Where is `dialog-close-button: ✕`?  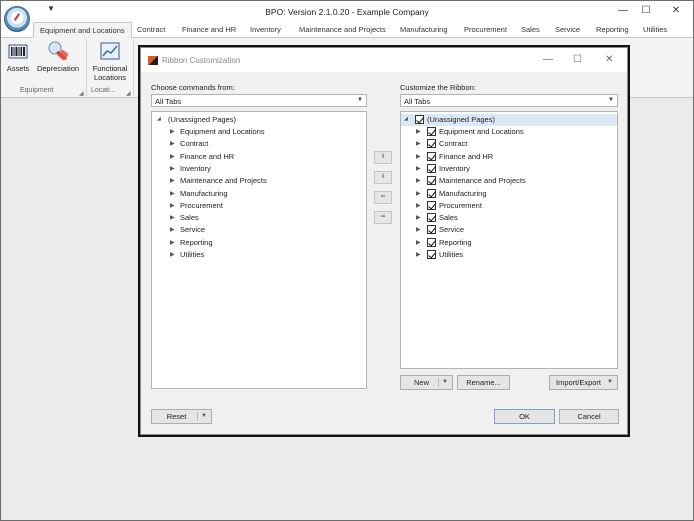
dialog-close-button: ✕ is located at coordinates (609, 59).